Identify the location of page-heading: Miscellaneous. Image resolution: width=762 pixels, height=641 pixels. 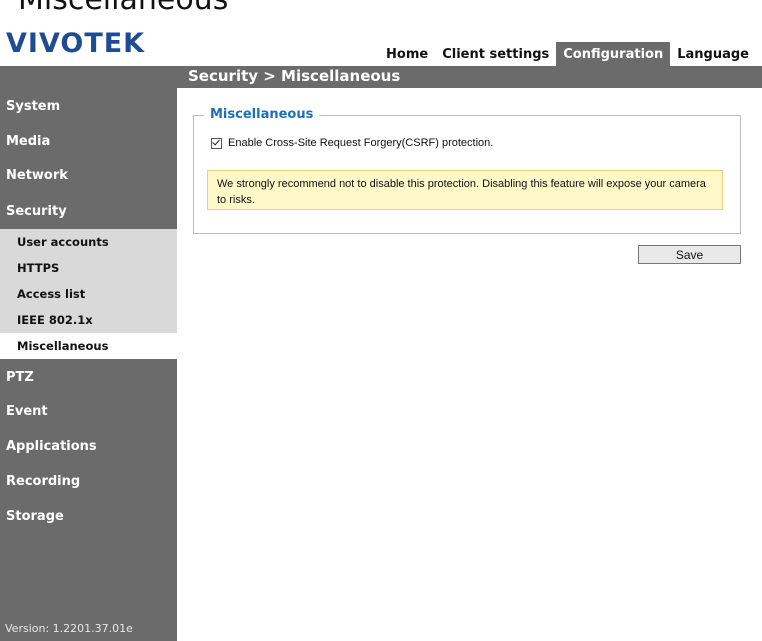
(123, 8).